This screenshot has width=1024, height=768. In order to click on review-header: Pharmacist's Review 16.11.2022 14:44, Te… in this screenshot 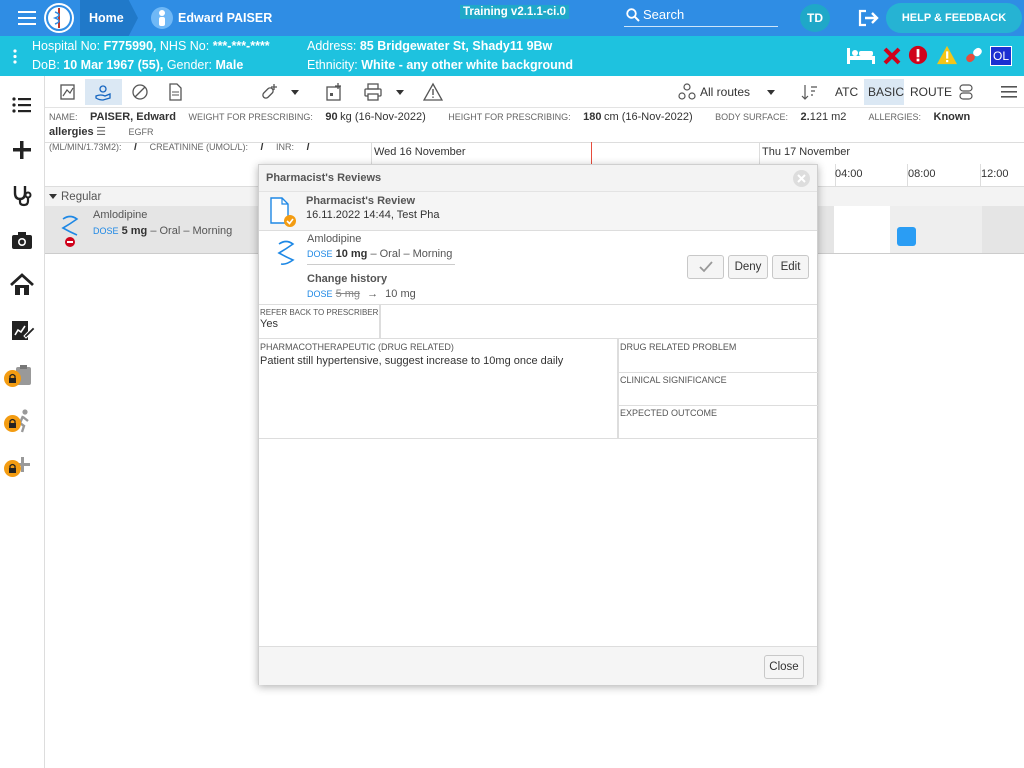, I will do `click(538, 211)`.